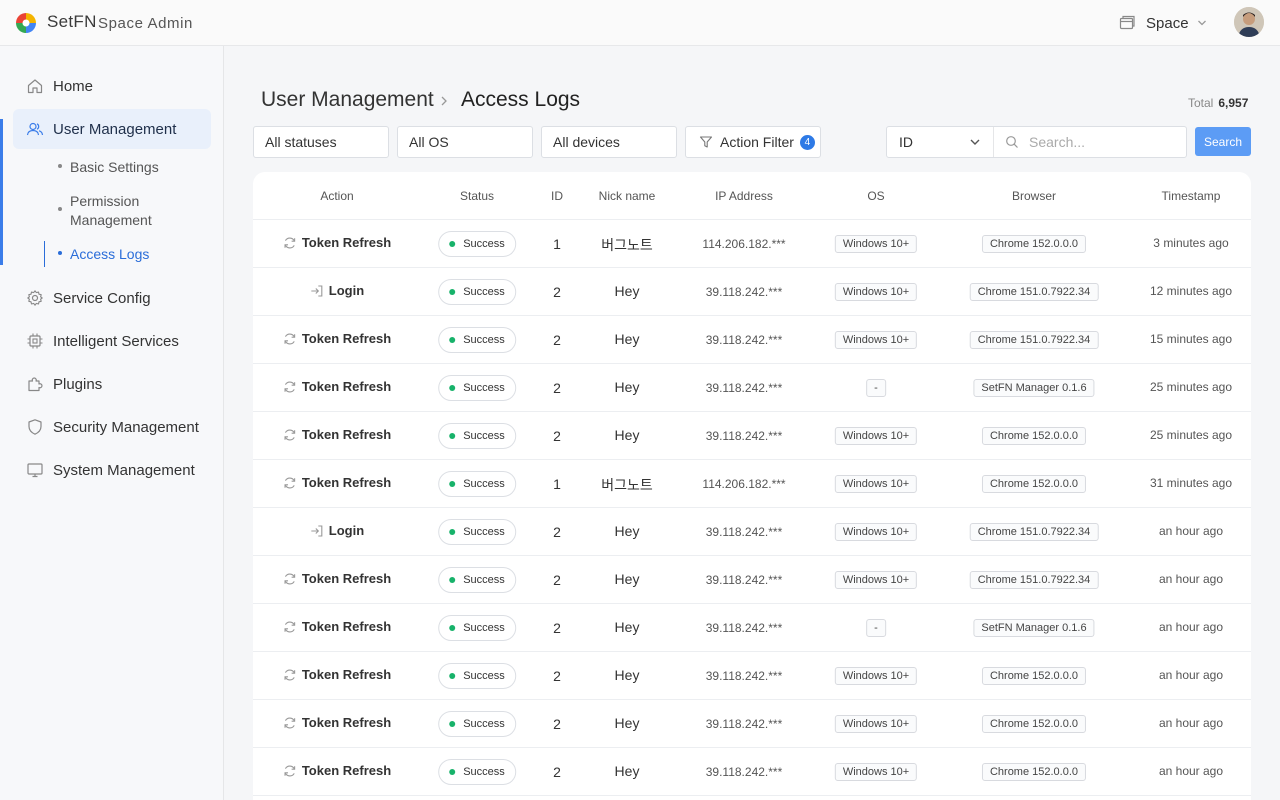  Describe the element at coordinates (521, 99) in the screenshot. I see `page-title: Access Logs` at that location.